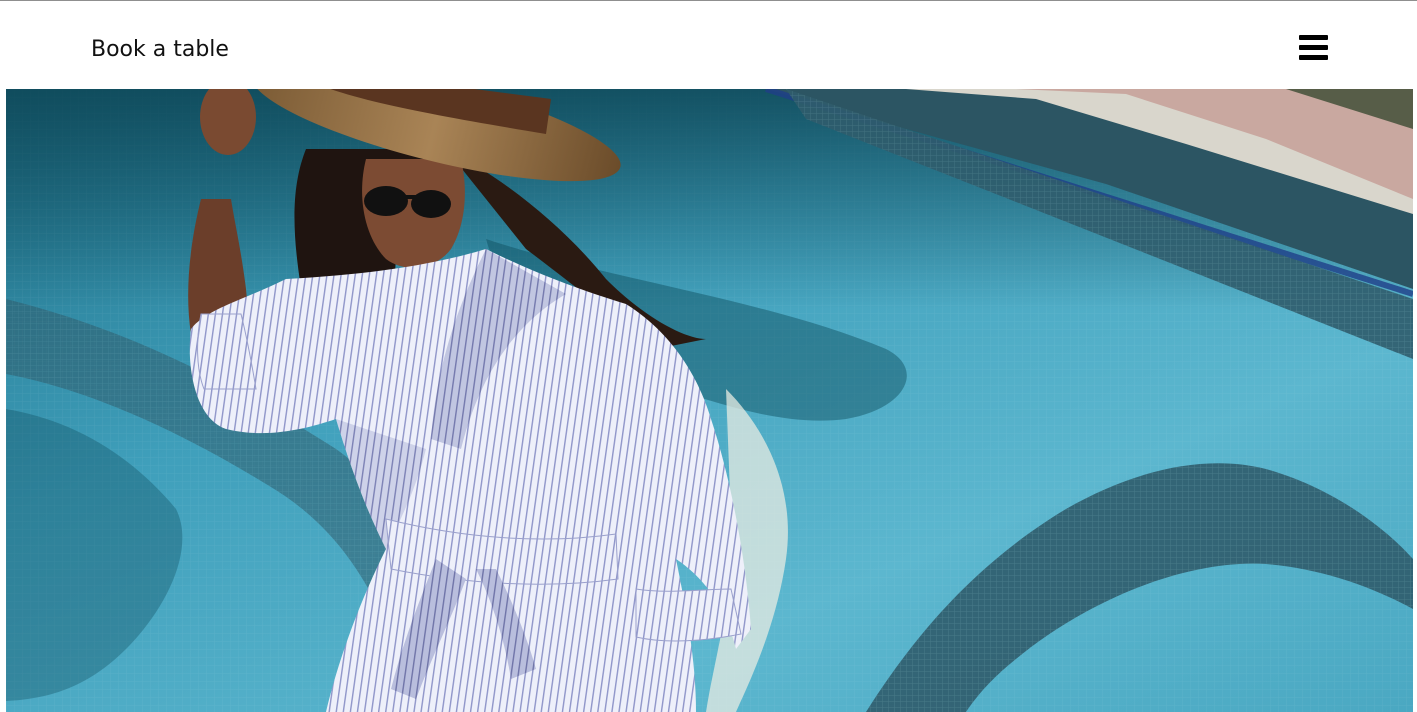 Image resolution: width=1417 pixels, height=712 pixels. I want to click on menu-bar-top, so click(1313, 37).